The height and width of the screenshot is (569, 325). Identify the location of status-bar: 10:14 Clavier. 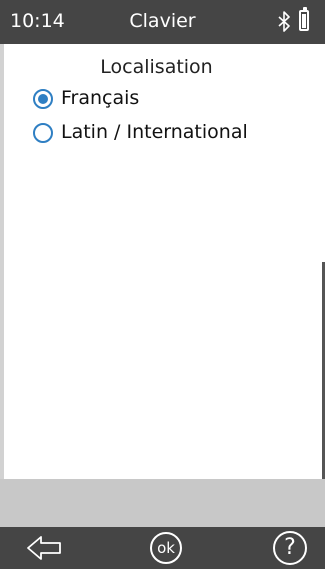
(162, 22).